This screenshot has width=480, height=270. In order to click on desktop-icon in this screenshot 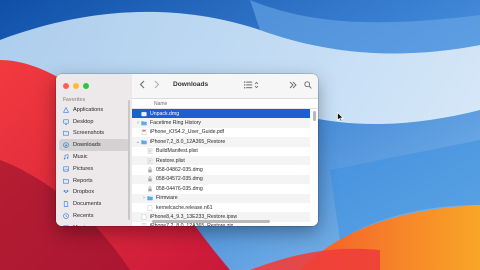, I will do `click(66, 122)`.